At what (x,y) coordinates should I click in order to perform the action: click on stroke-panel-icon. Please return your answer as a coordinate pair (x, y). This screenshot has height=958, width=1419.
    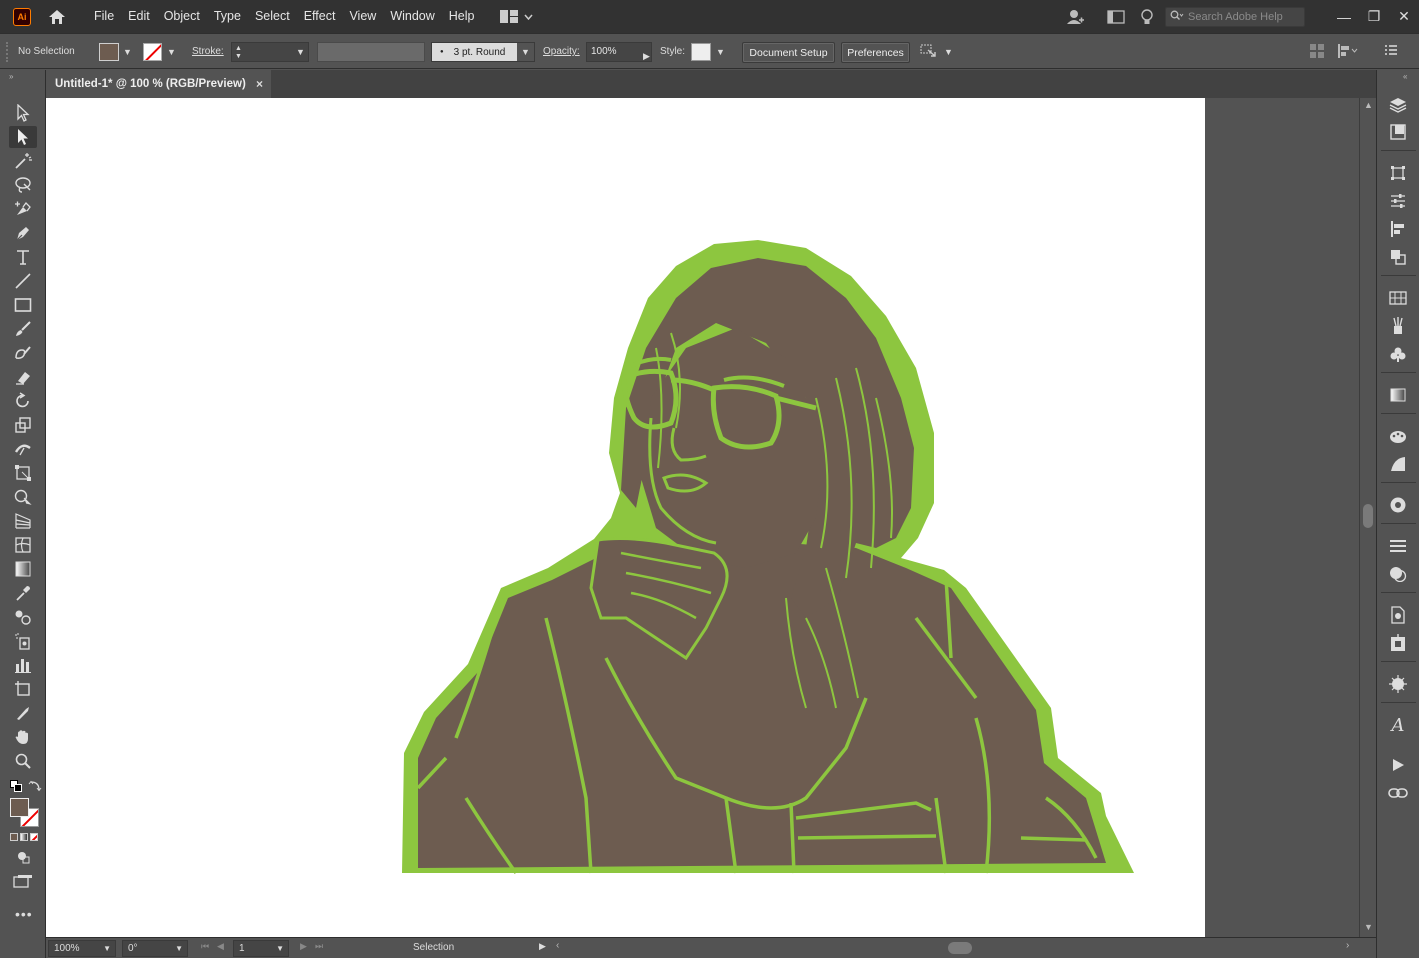
    Looking at the image, I should click on (1398, 546).